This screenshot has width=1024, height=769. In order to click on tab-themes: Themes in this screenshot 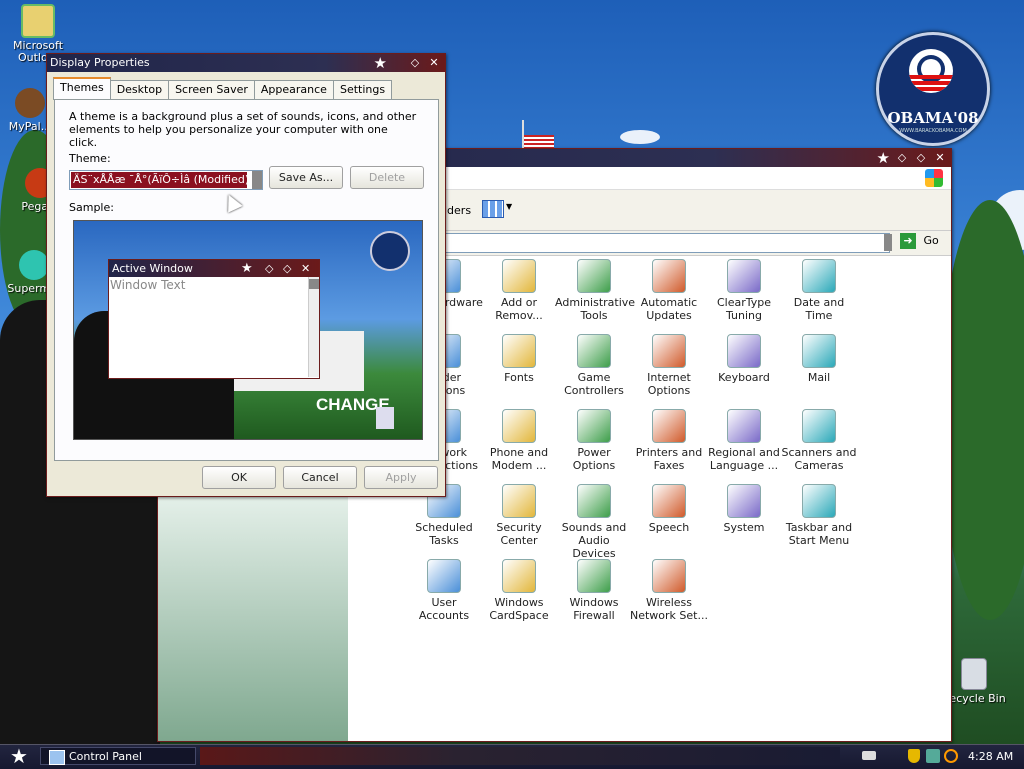, I will do `click(82, 88)`.